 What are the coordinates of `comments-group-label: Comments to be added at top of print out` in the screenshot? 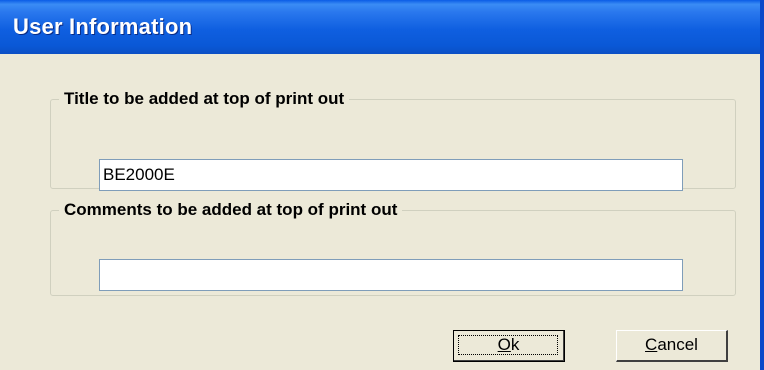 It's located at (231, 209).